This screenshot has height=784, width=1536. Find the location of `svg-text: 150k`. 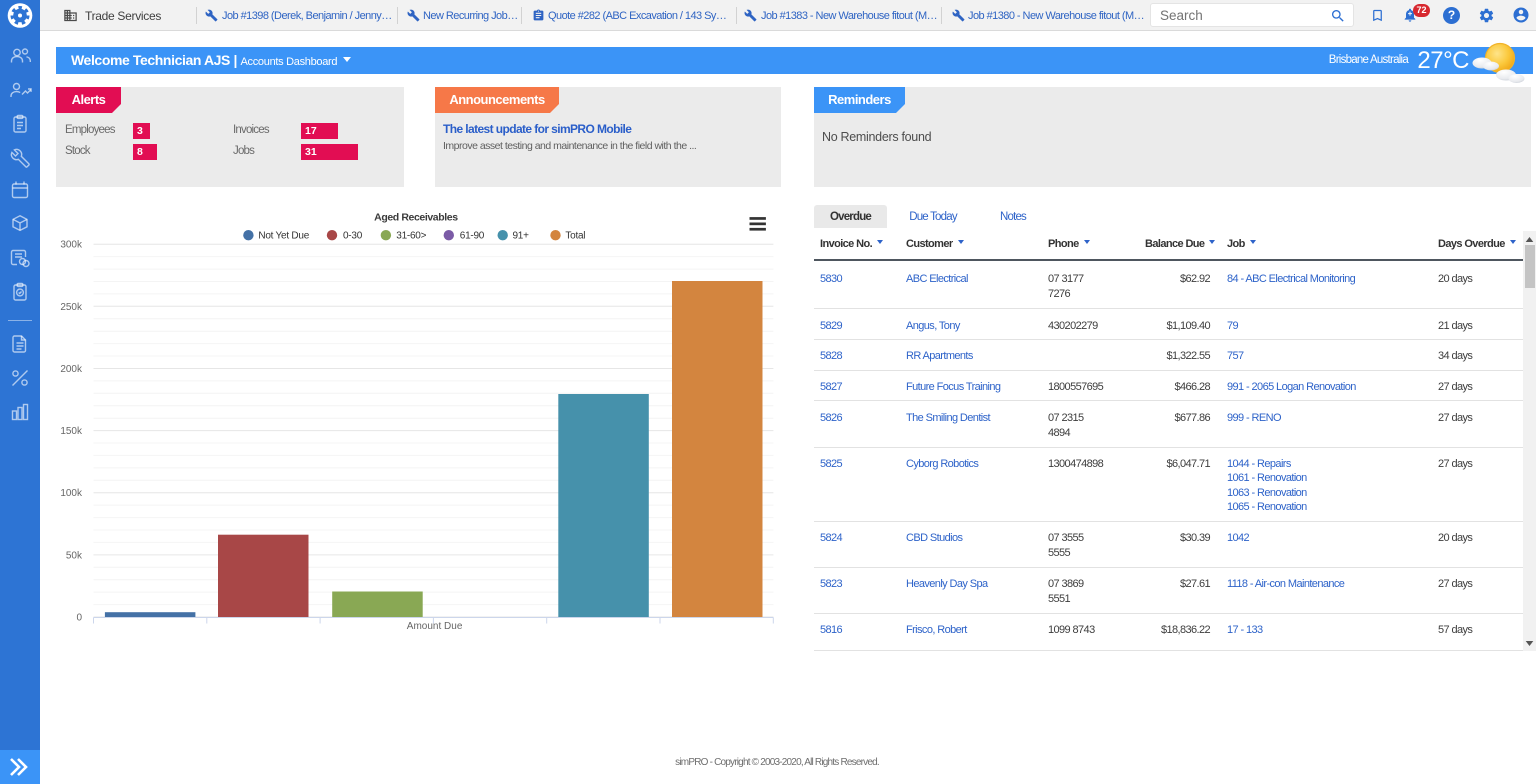

svg-text: 150k is located at coordinates (71, 431).